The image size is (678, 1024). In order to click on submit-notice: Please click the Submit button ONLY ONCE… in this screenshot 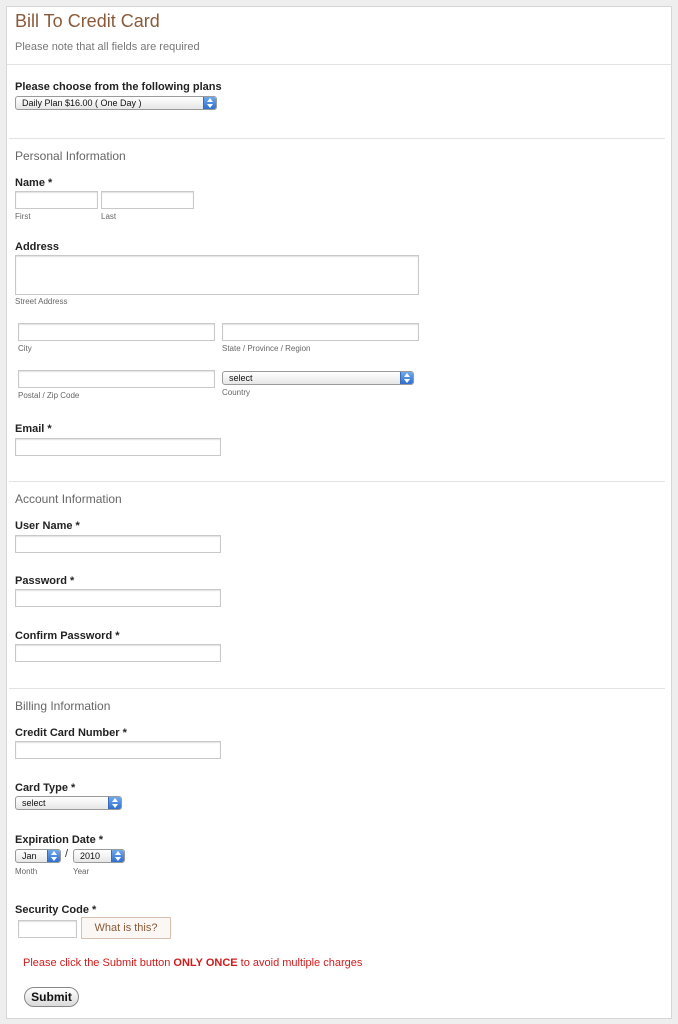, I will do `click(193, 963)`.